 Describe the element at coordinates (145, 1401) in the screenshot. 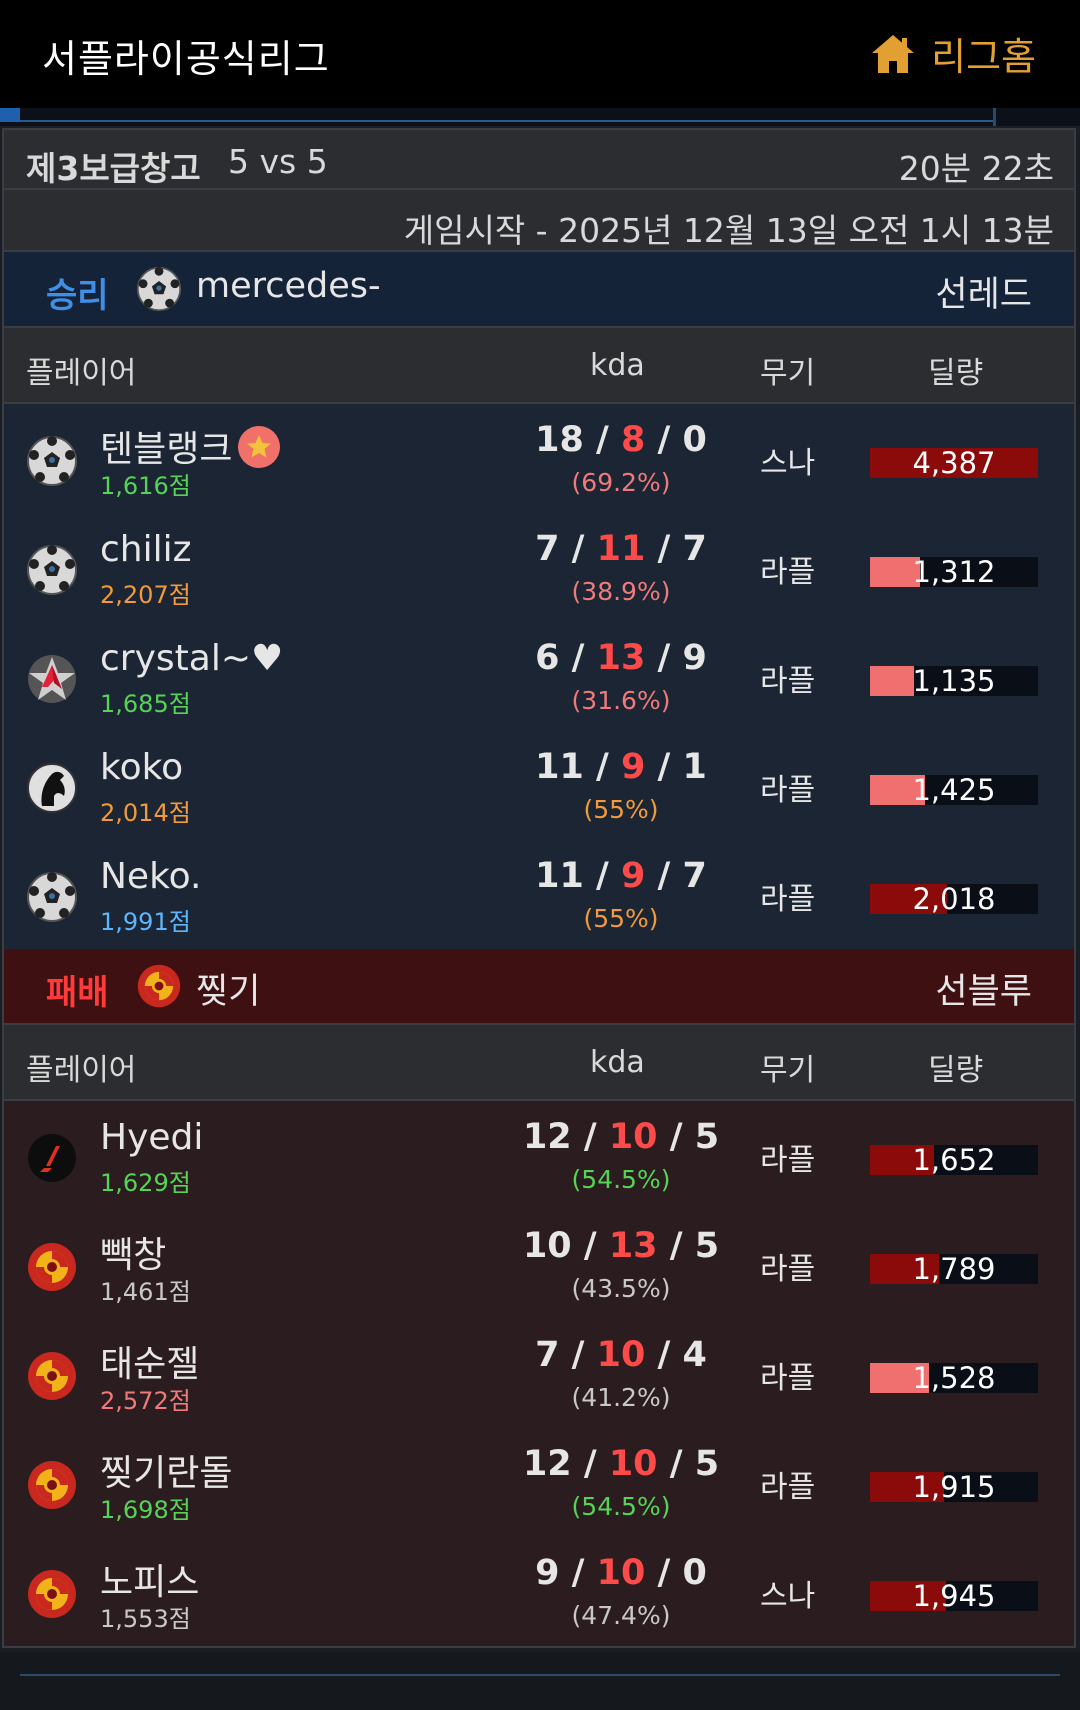

I see `player-score: 2,572점` at that location.